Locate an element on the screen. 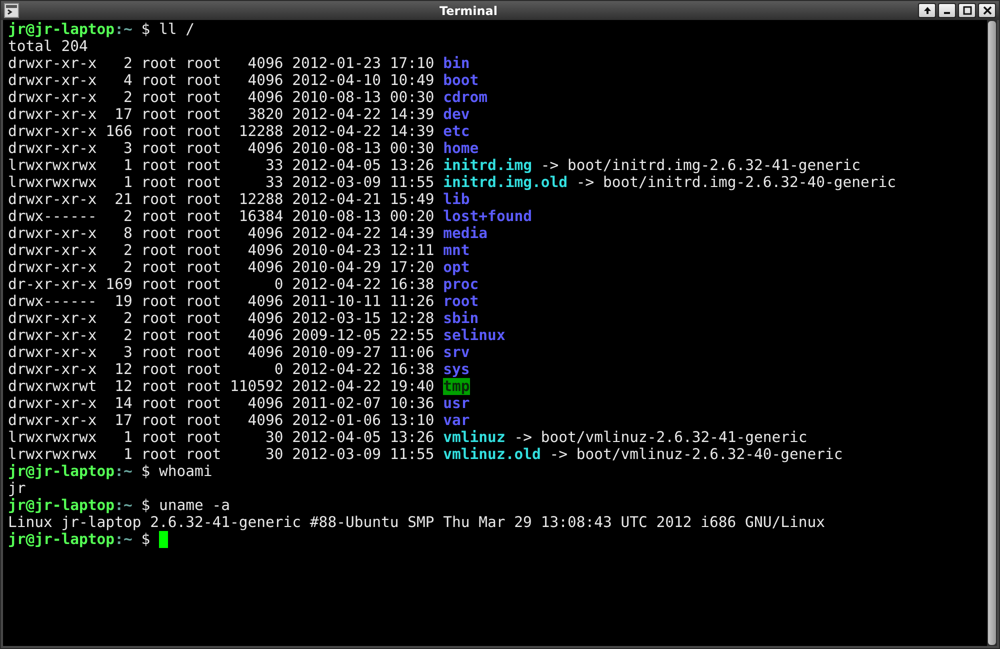 This screenshot has width=1000, height=649. listing-details: dr-xr-xr-x 169 root root 0 2012-04-22 16:38 is located at coordinates (221, 284).